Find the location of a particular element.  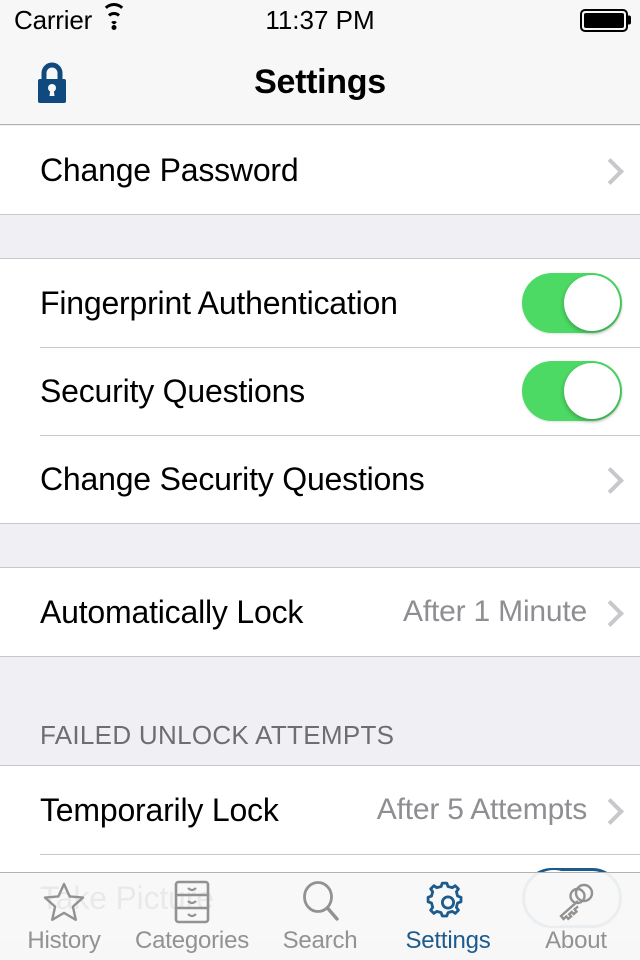

row-label: Change Security Questions is located at coordinates (232, 478).